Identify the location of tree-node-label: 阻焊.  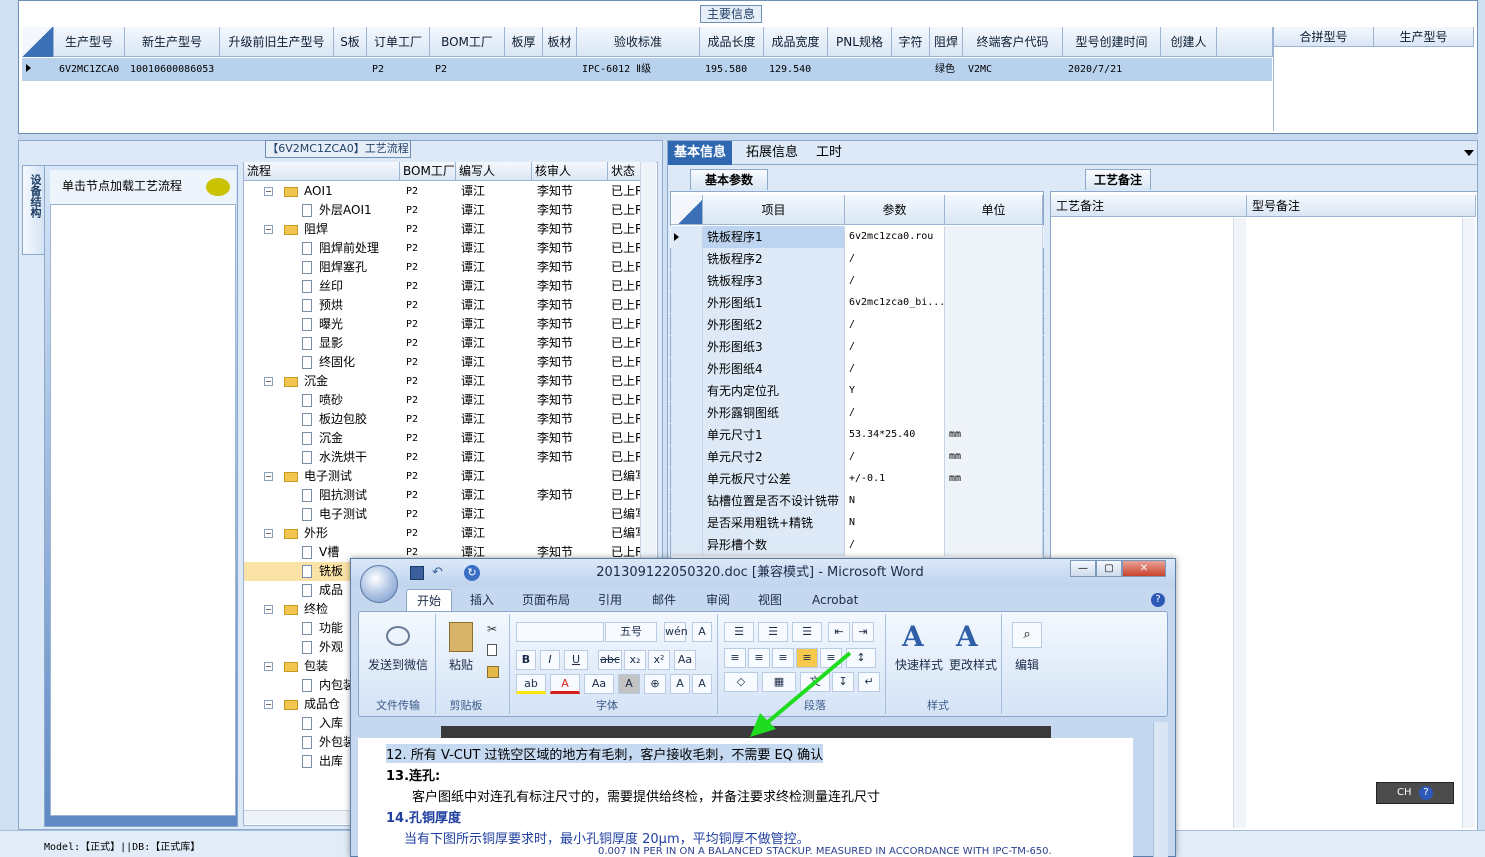
(316, 229).